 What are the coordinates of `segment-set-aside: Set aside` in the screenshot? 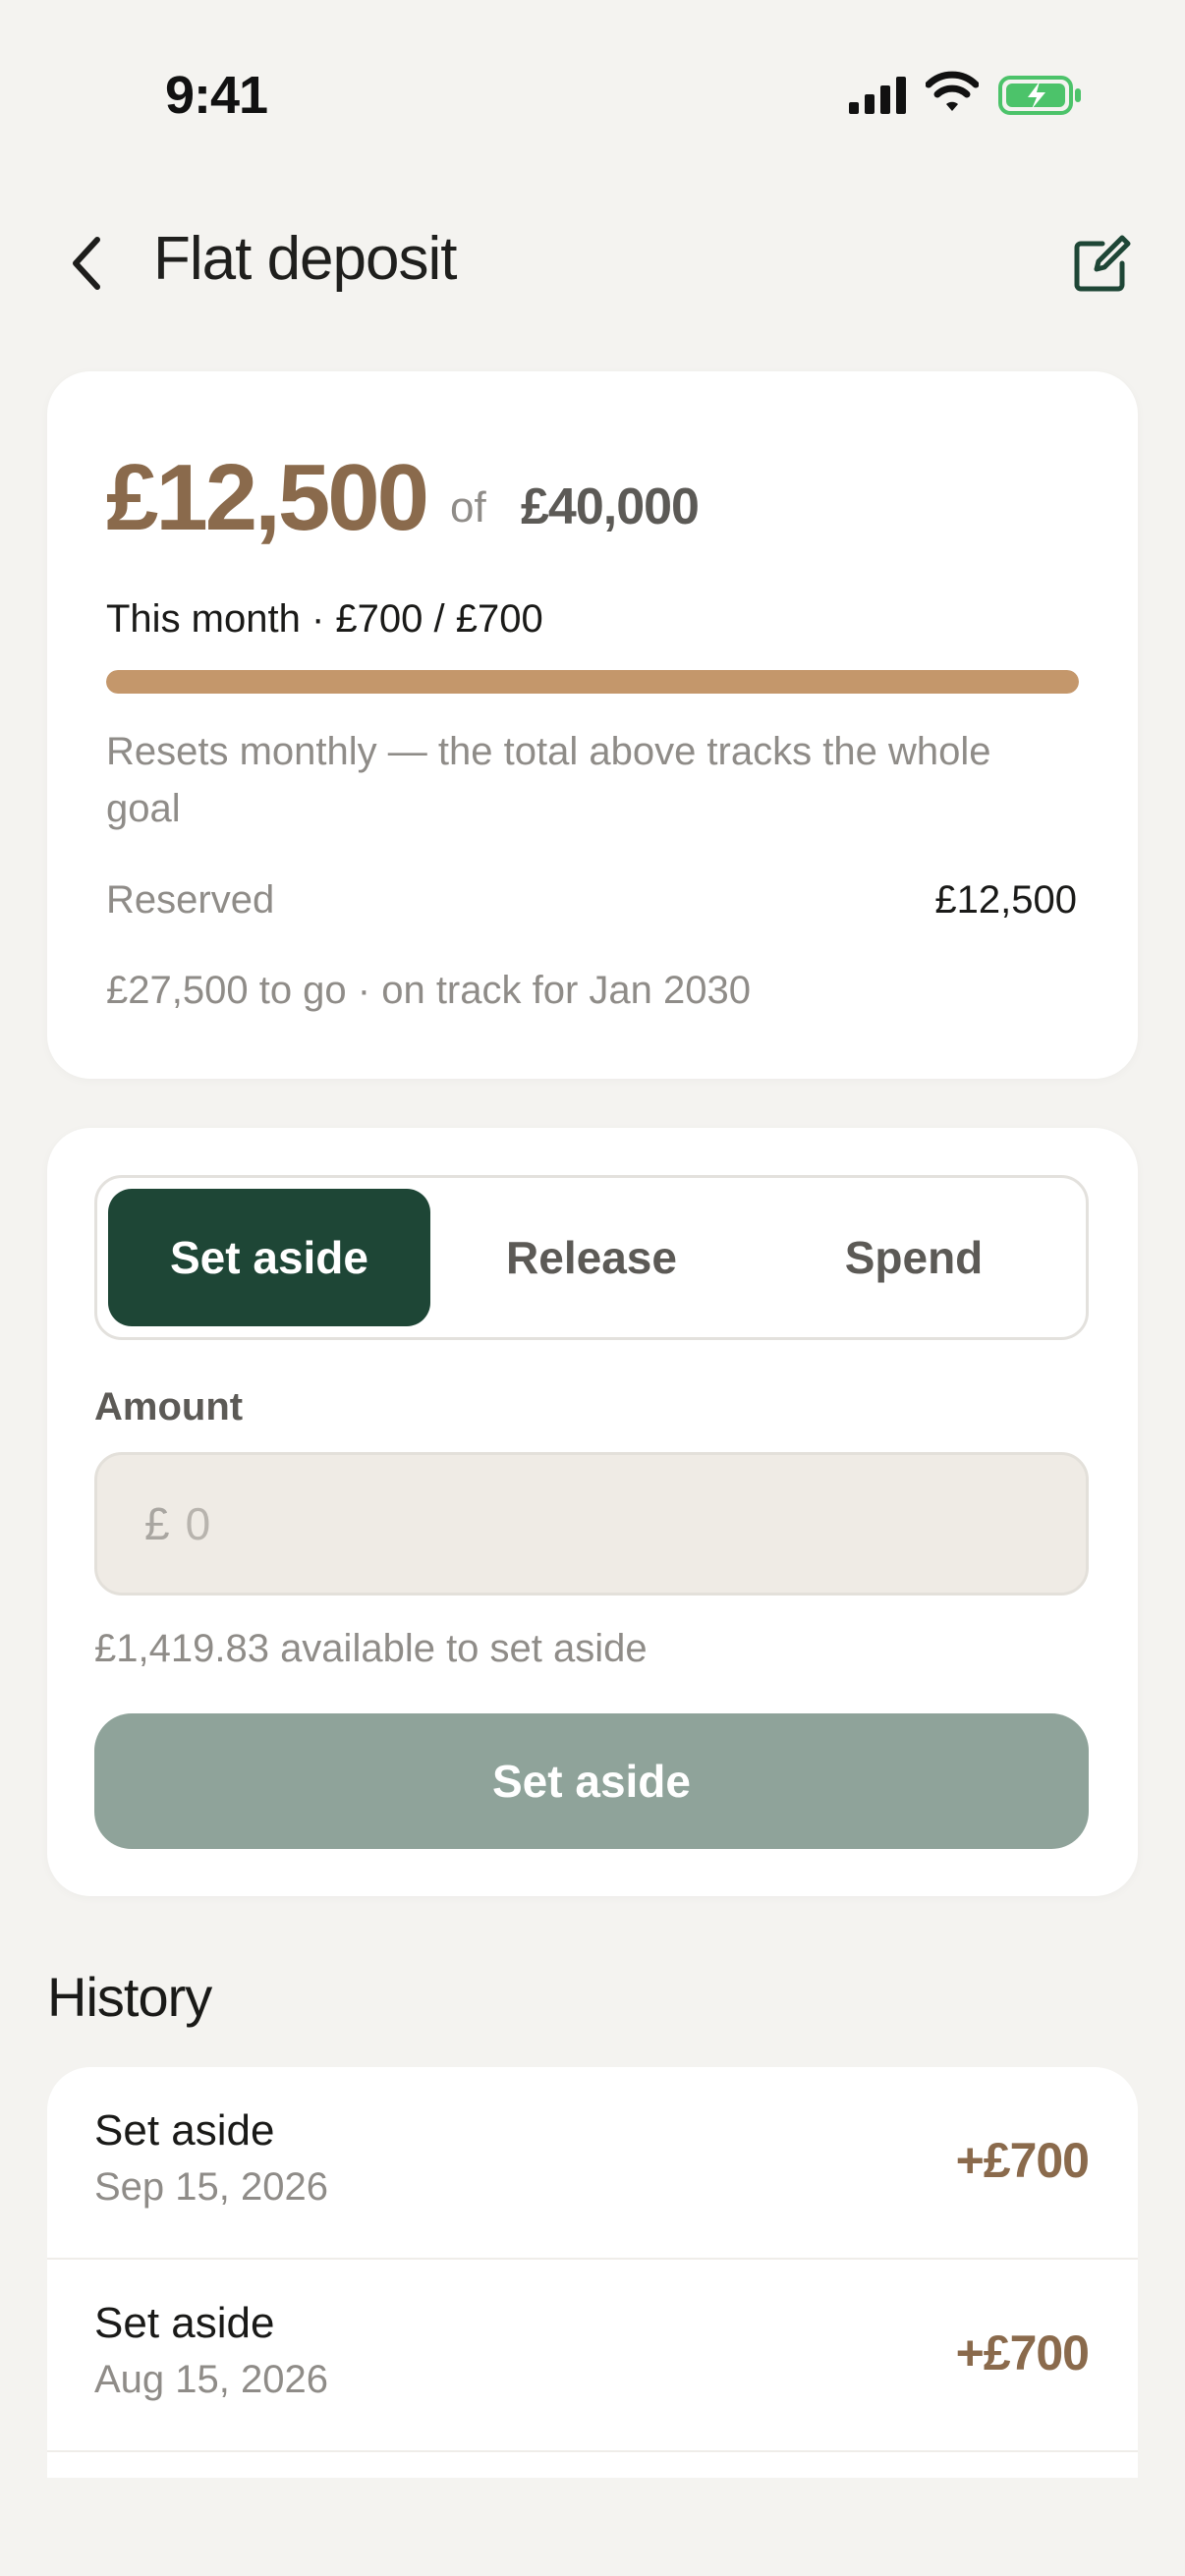 It's located at (269, 1257).